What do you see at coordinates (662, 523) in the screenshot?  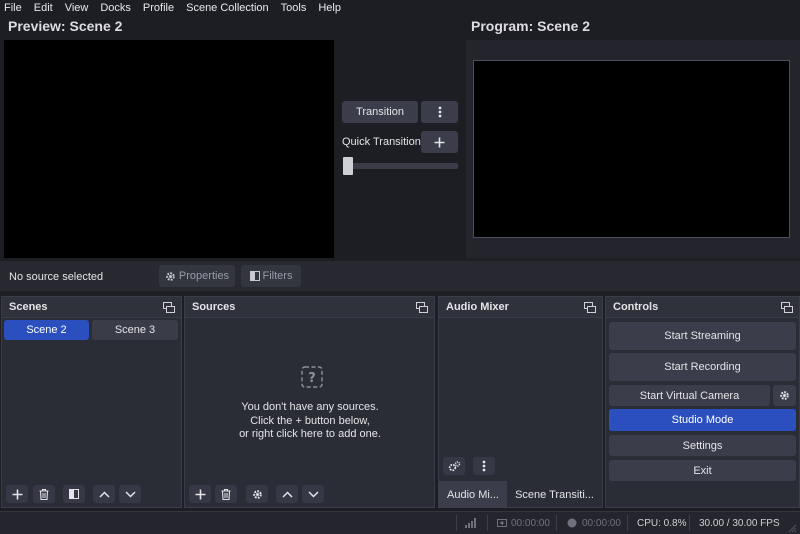 I see `cpu-usage: CPU: 0.8%` at bounding box center [662, 523].